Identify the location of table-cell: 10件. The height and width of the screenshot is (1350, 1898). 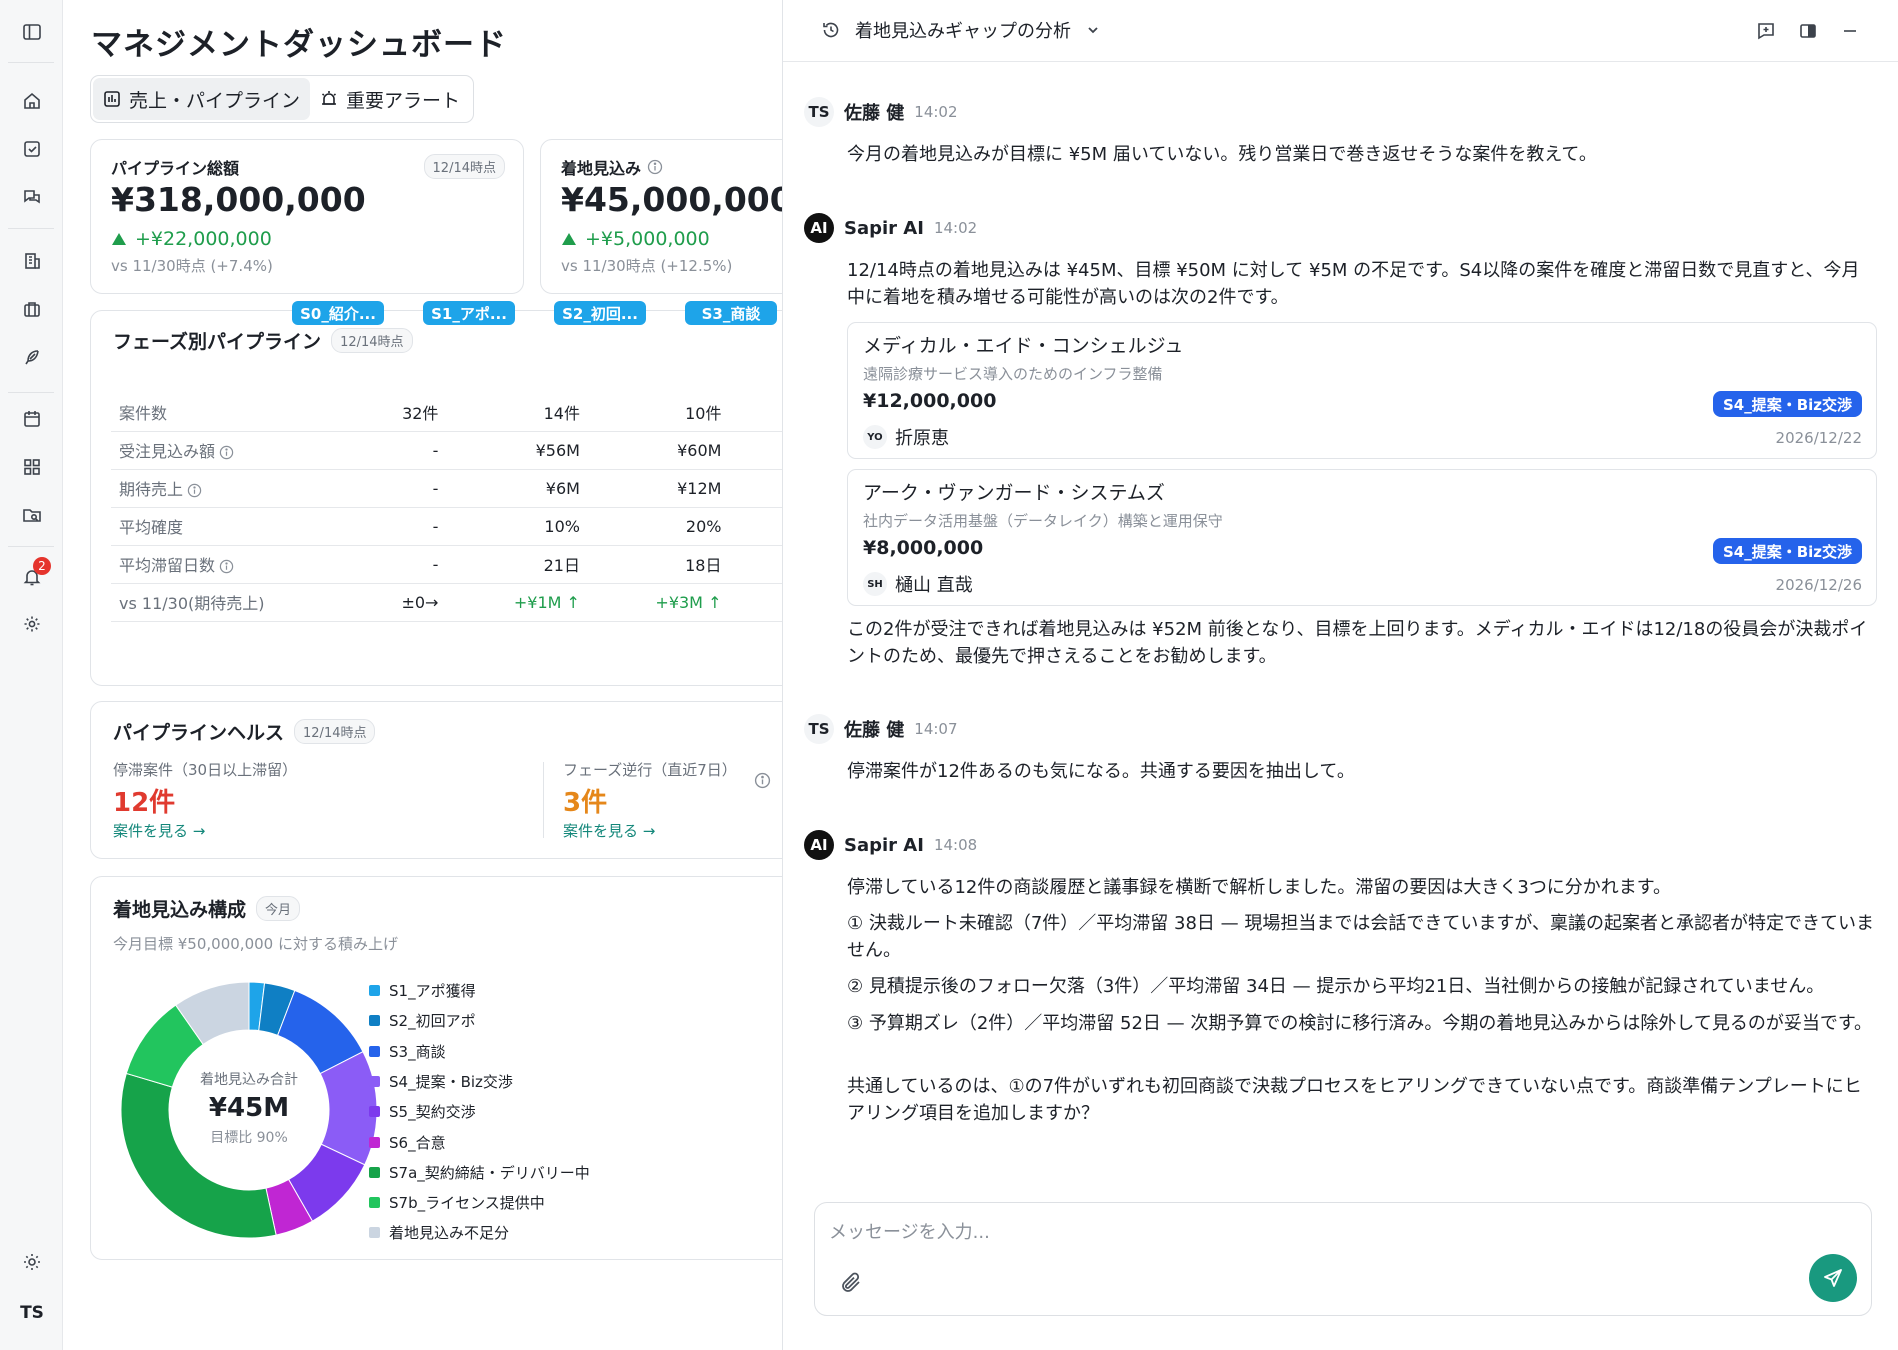
(658, 412).